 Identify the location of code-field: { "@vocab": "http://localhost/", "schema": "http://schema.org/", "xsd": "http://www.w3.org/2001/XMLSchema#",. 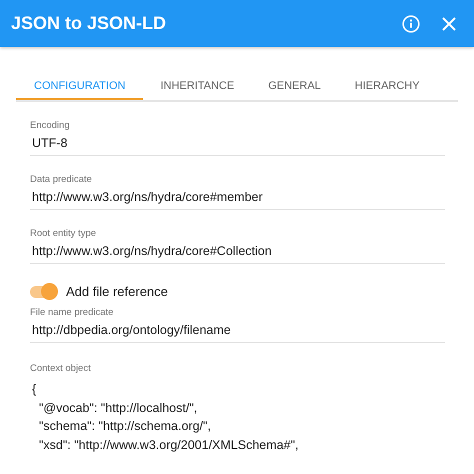
(237, 417).